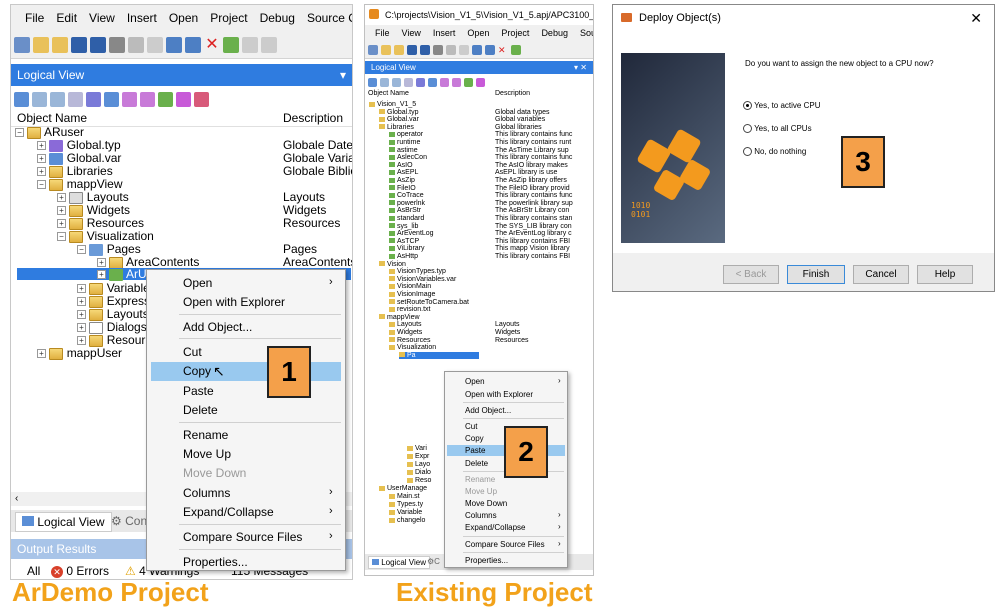 The height and width of the screenshot is (614, 1001). I want to click on tree-item: + mappUser, so click(79, 353).